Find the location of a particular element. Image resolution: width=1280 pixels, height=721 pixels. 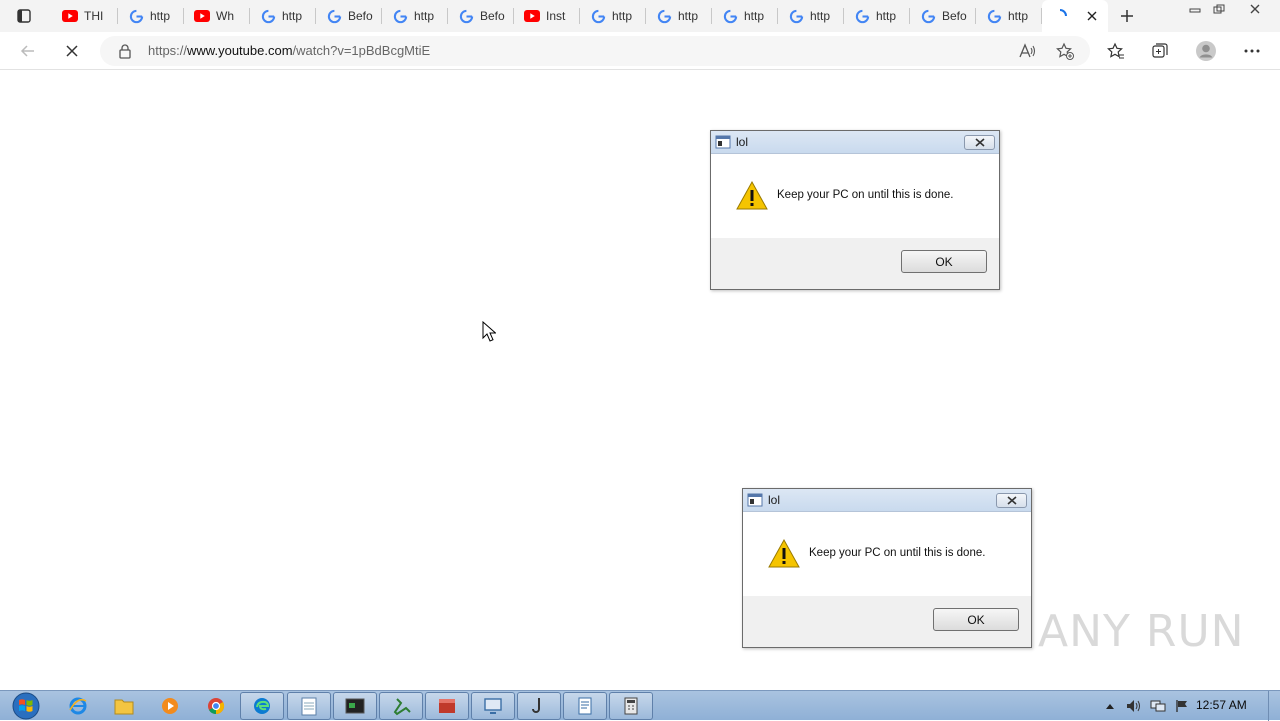

new-tab-button is located at coordinates (1127, 16).